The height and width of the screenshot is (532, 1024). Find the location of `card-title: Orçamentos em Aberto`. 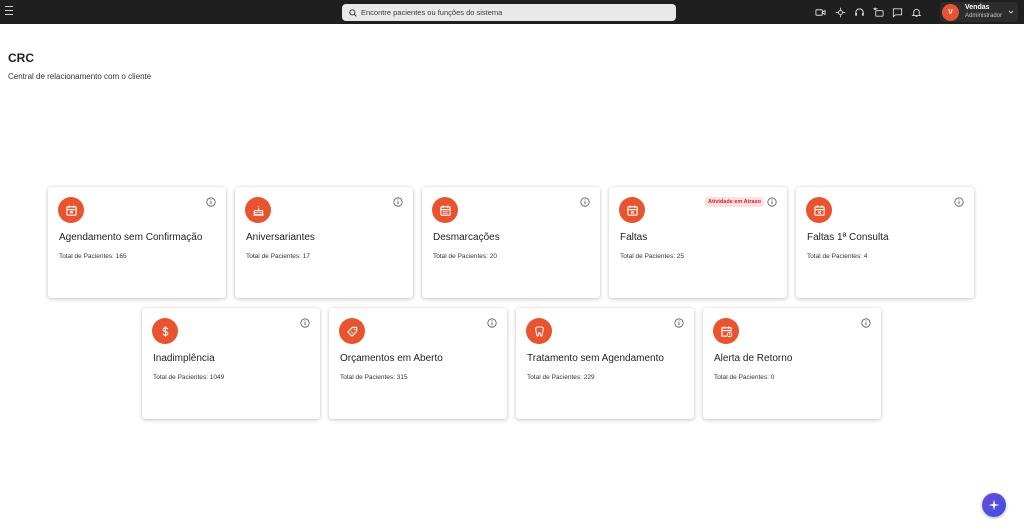

card-title: Orçamentos em Aberto is located at coordinates (391, 358).